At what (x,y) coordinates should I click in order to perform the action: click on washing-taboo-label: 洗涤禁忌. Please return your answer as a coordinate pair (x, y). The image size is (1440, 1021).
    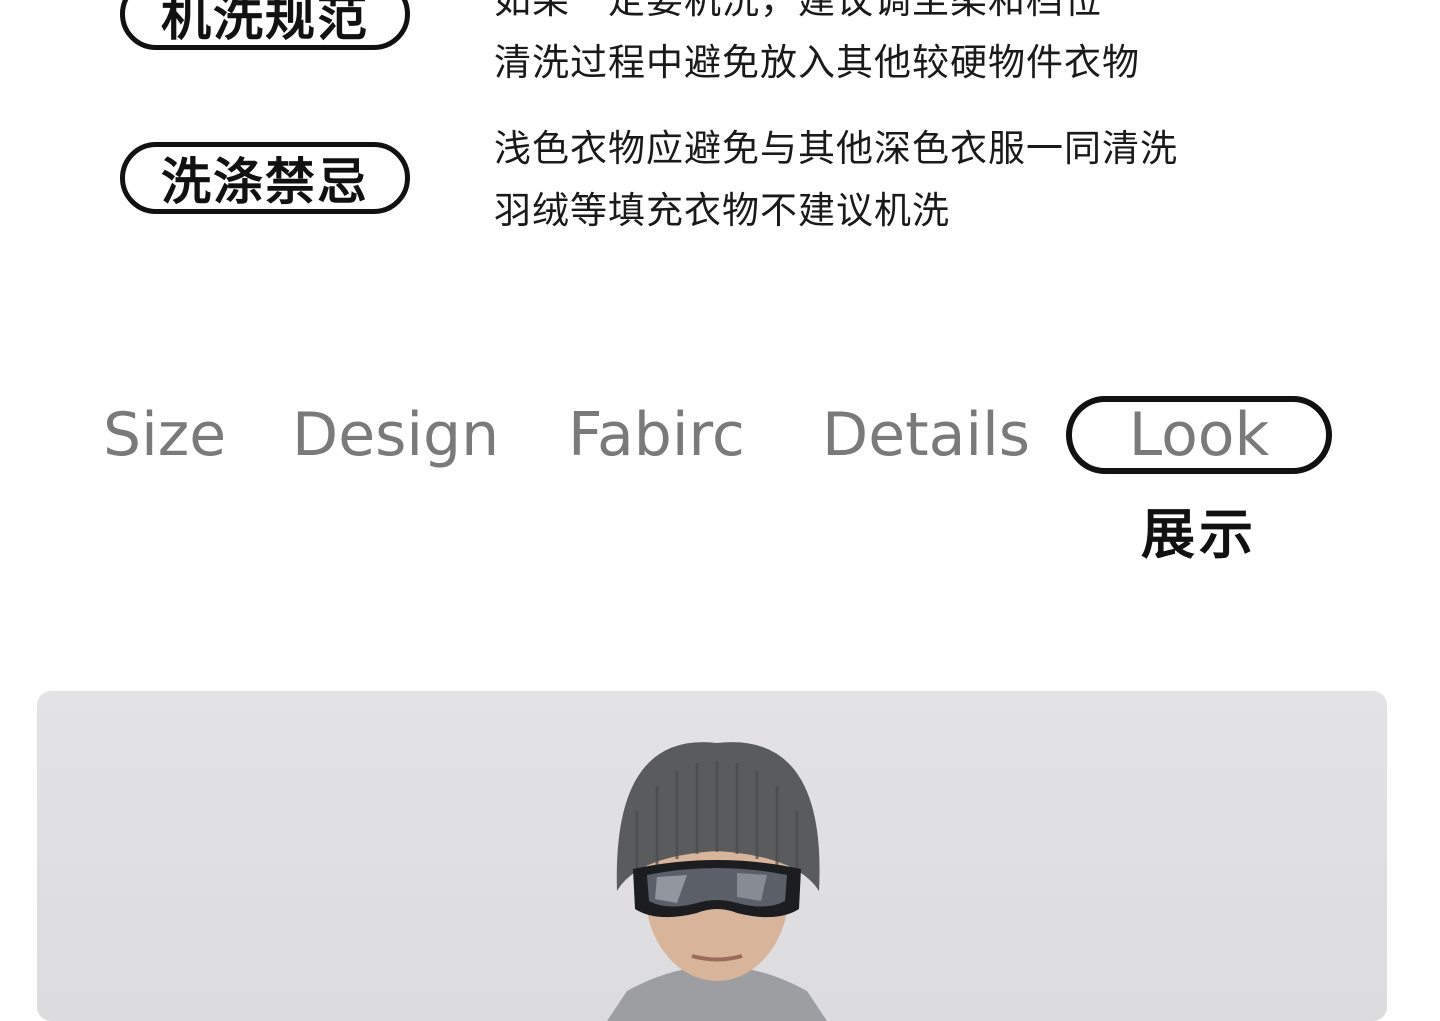
    Looking at the image, I should click on (265, 178).